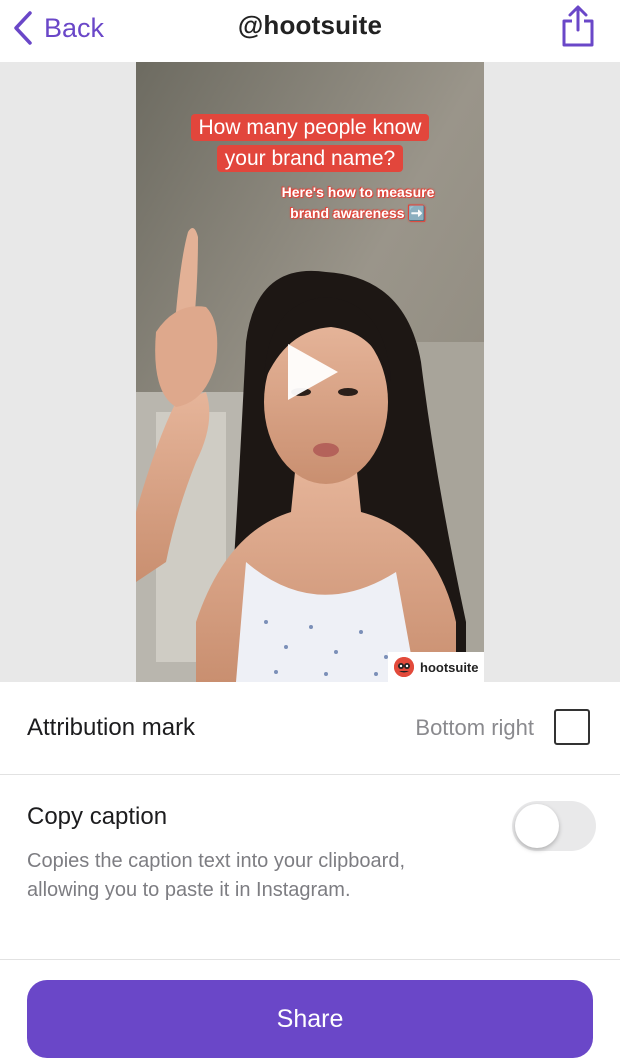 This screenshot has width=620, height=1059. I want to click on copy-caption-toggle, so click(554, 826).